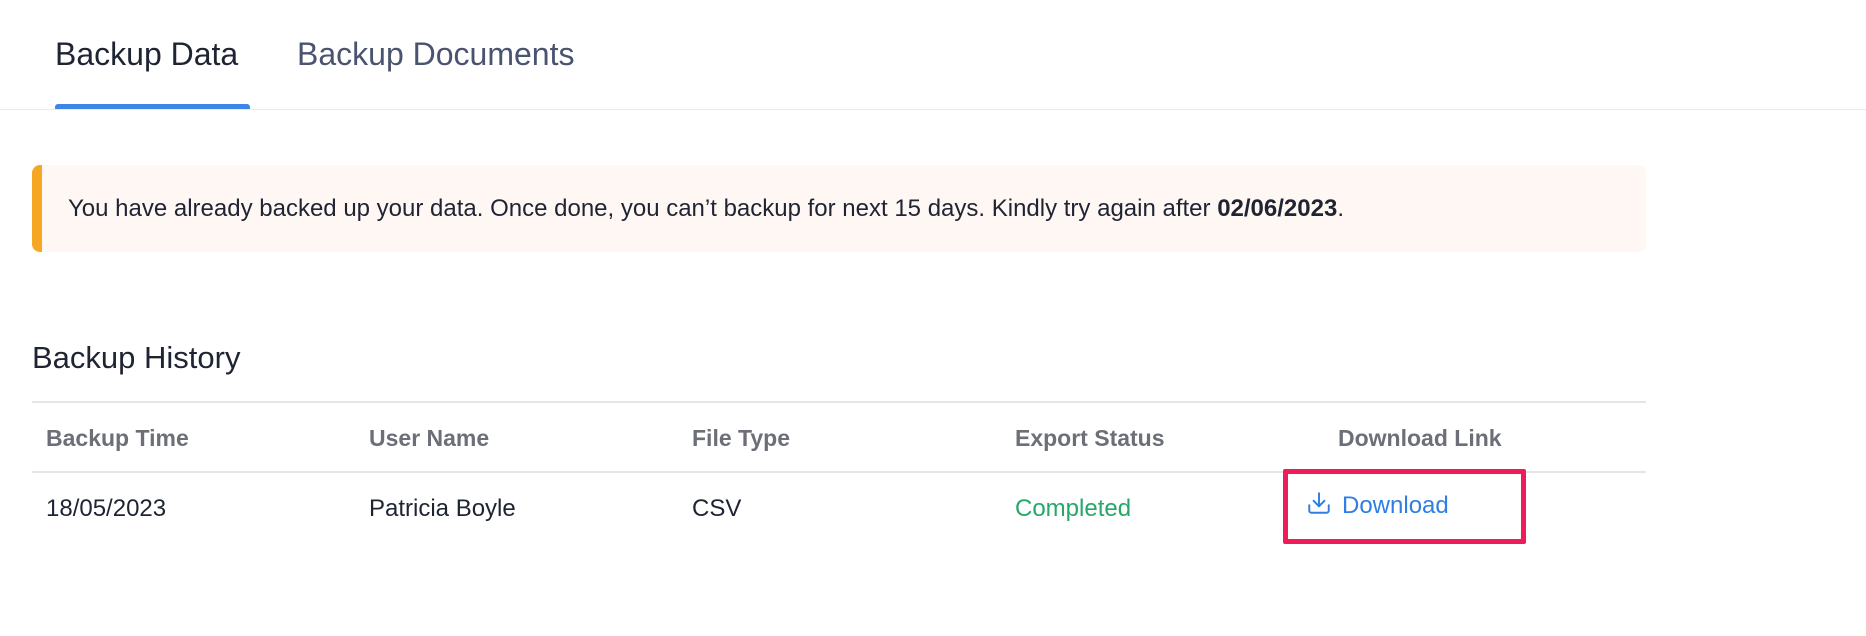 This screenshot has height=636, width=1866. I want to click on tab-backup-data: Backup Data, so click(146, 72).